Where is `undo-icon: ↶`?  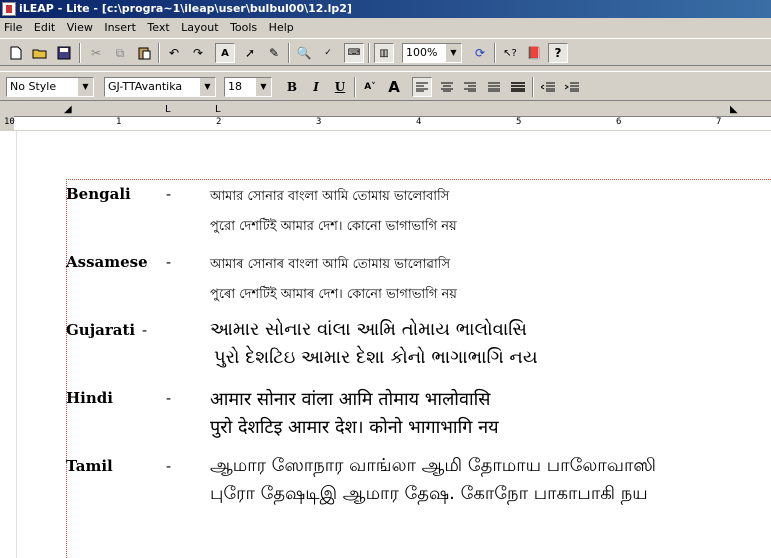
undo-icon: ↶ is located at coordinates (174, 53).